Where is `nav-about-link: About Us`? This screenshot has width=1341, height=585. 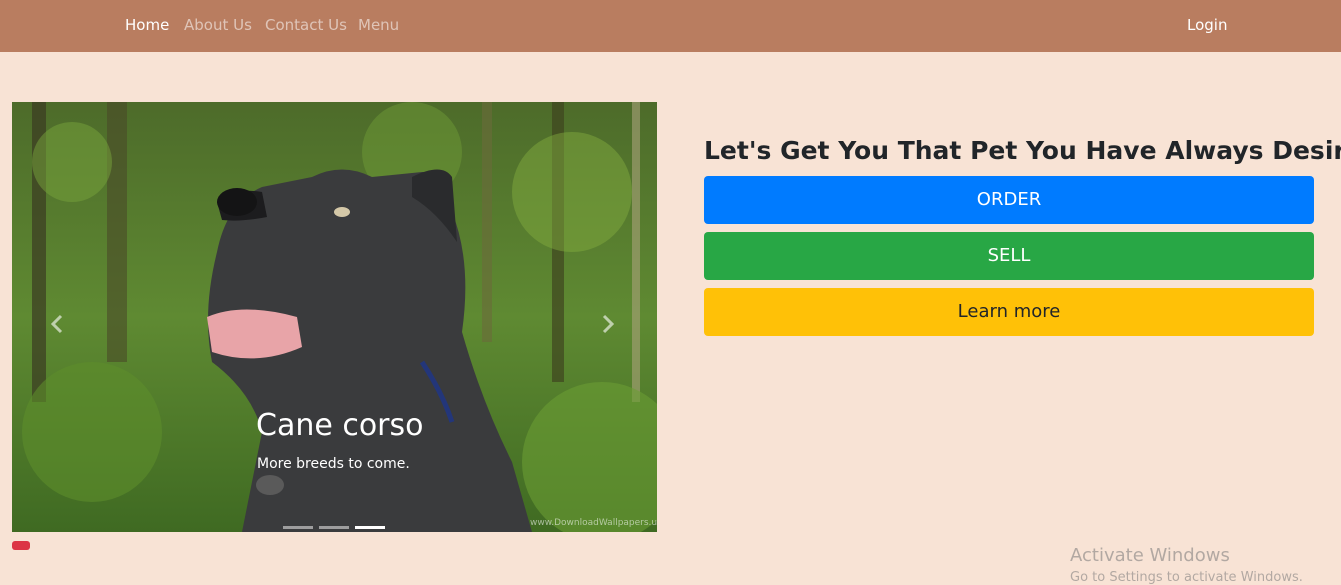 nav-about-link: About Us is located at coordinates (218, 25).